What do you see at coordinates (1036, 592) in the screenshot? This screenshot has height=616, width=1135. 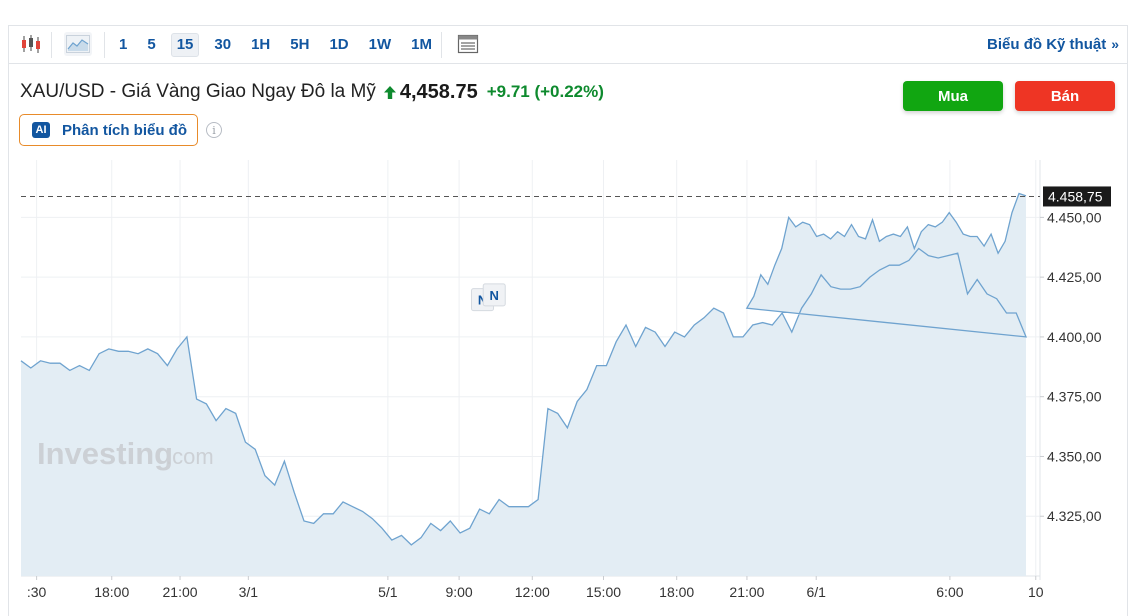 I see `x-tick-label: 10` at bounding box center [1036, 592].